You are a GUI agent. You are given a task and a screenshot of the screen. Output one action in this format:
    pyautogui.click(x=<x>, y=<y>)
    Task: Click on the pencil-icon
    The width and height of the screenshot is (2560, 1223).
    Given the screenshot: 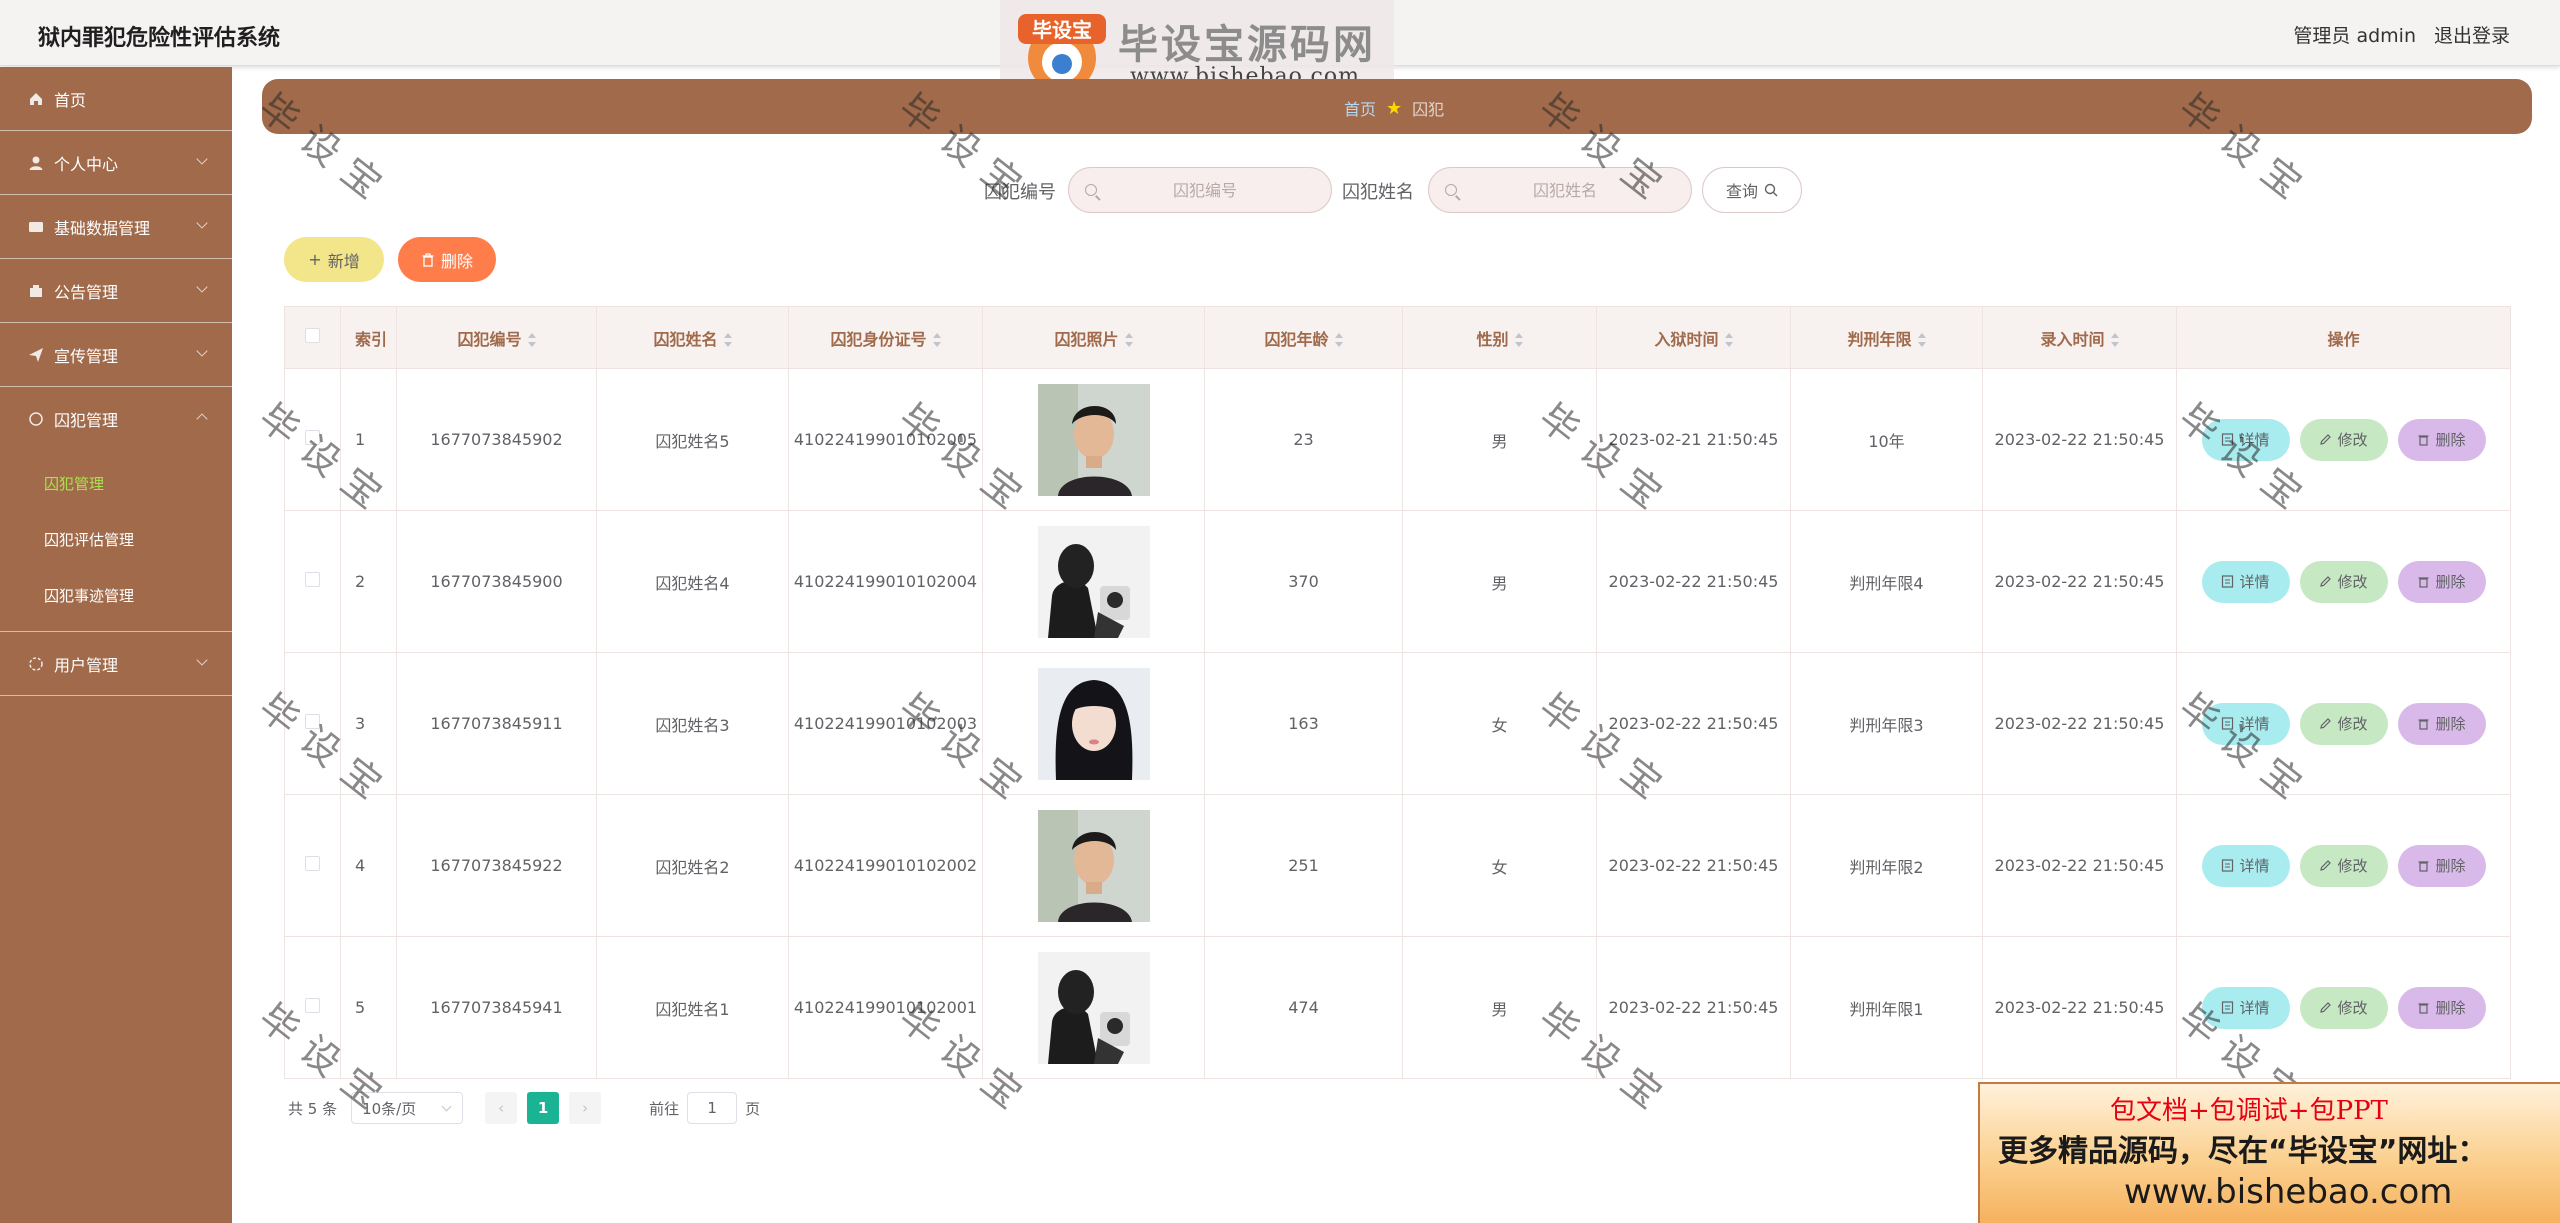 What is the action you would take?
    pyautogui.click(x=2326, y=581)
    